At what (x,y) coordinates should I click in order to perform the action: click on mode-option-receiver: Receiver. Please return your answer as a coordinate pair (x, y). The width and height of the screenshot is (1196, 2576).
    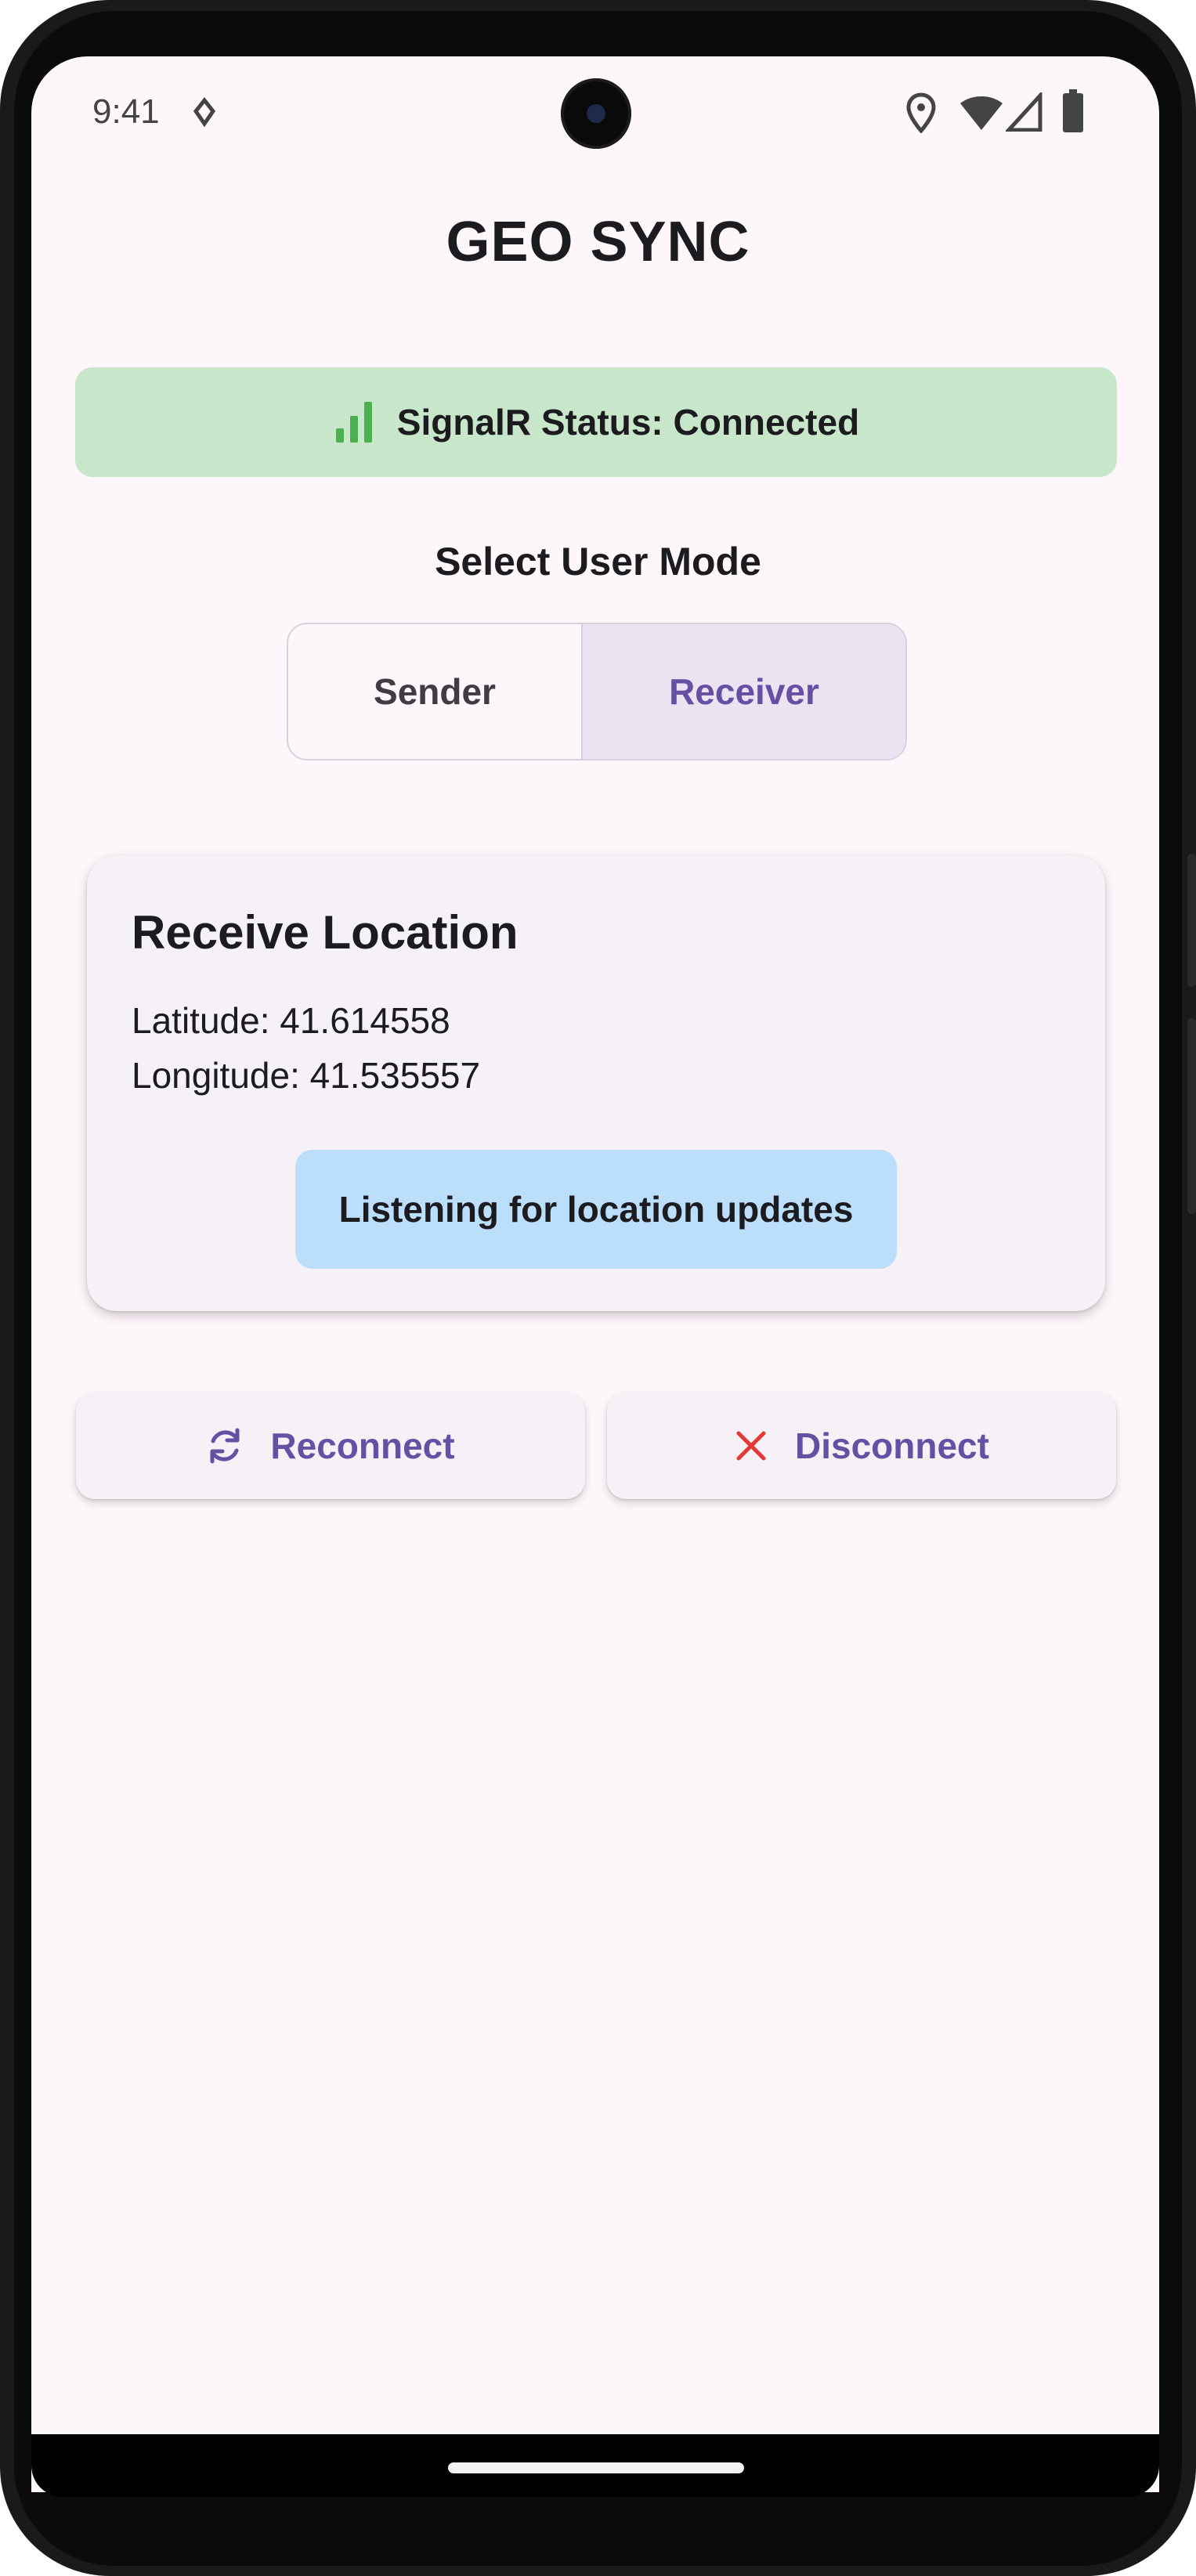
    Looking at the image, I should click on (744, 691).